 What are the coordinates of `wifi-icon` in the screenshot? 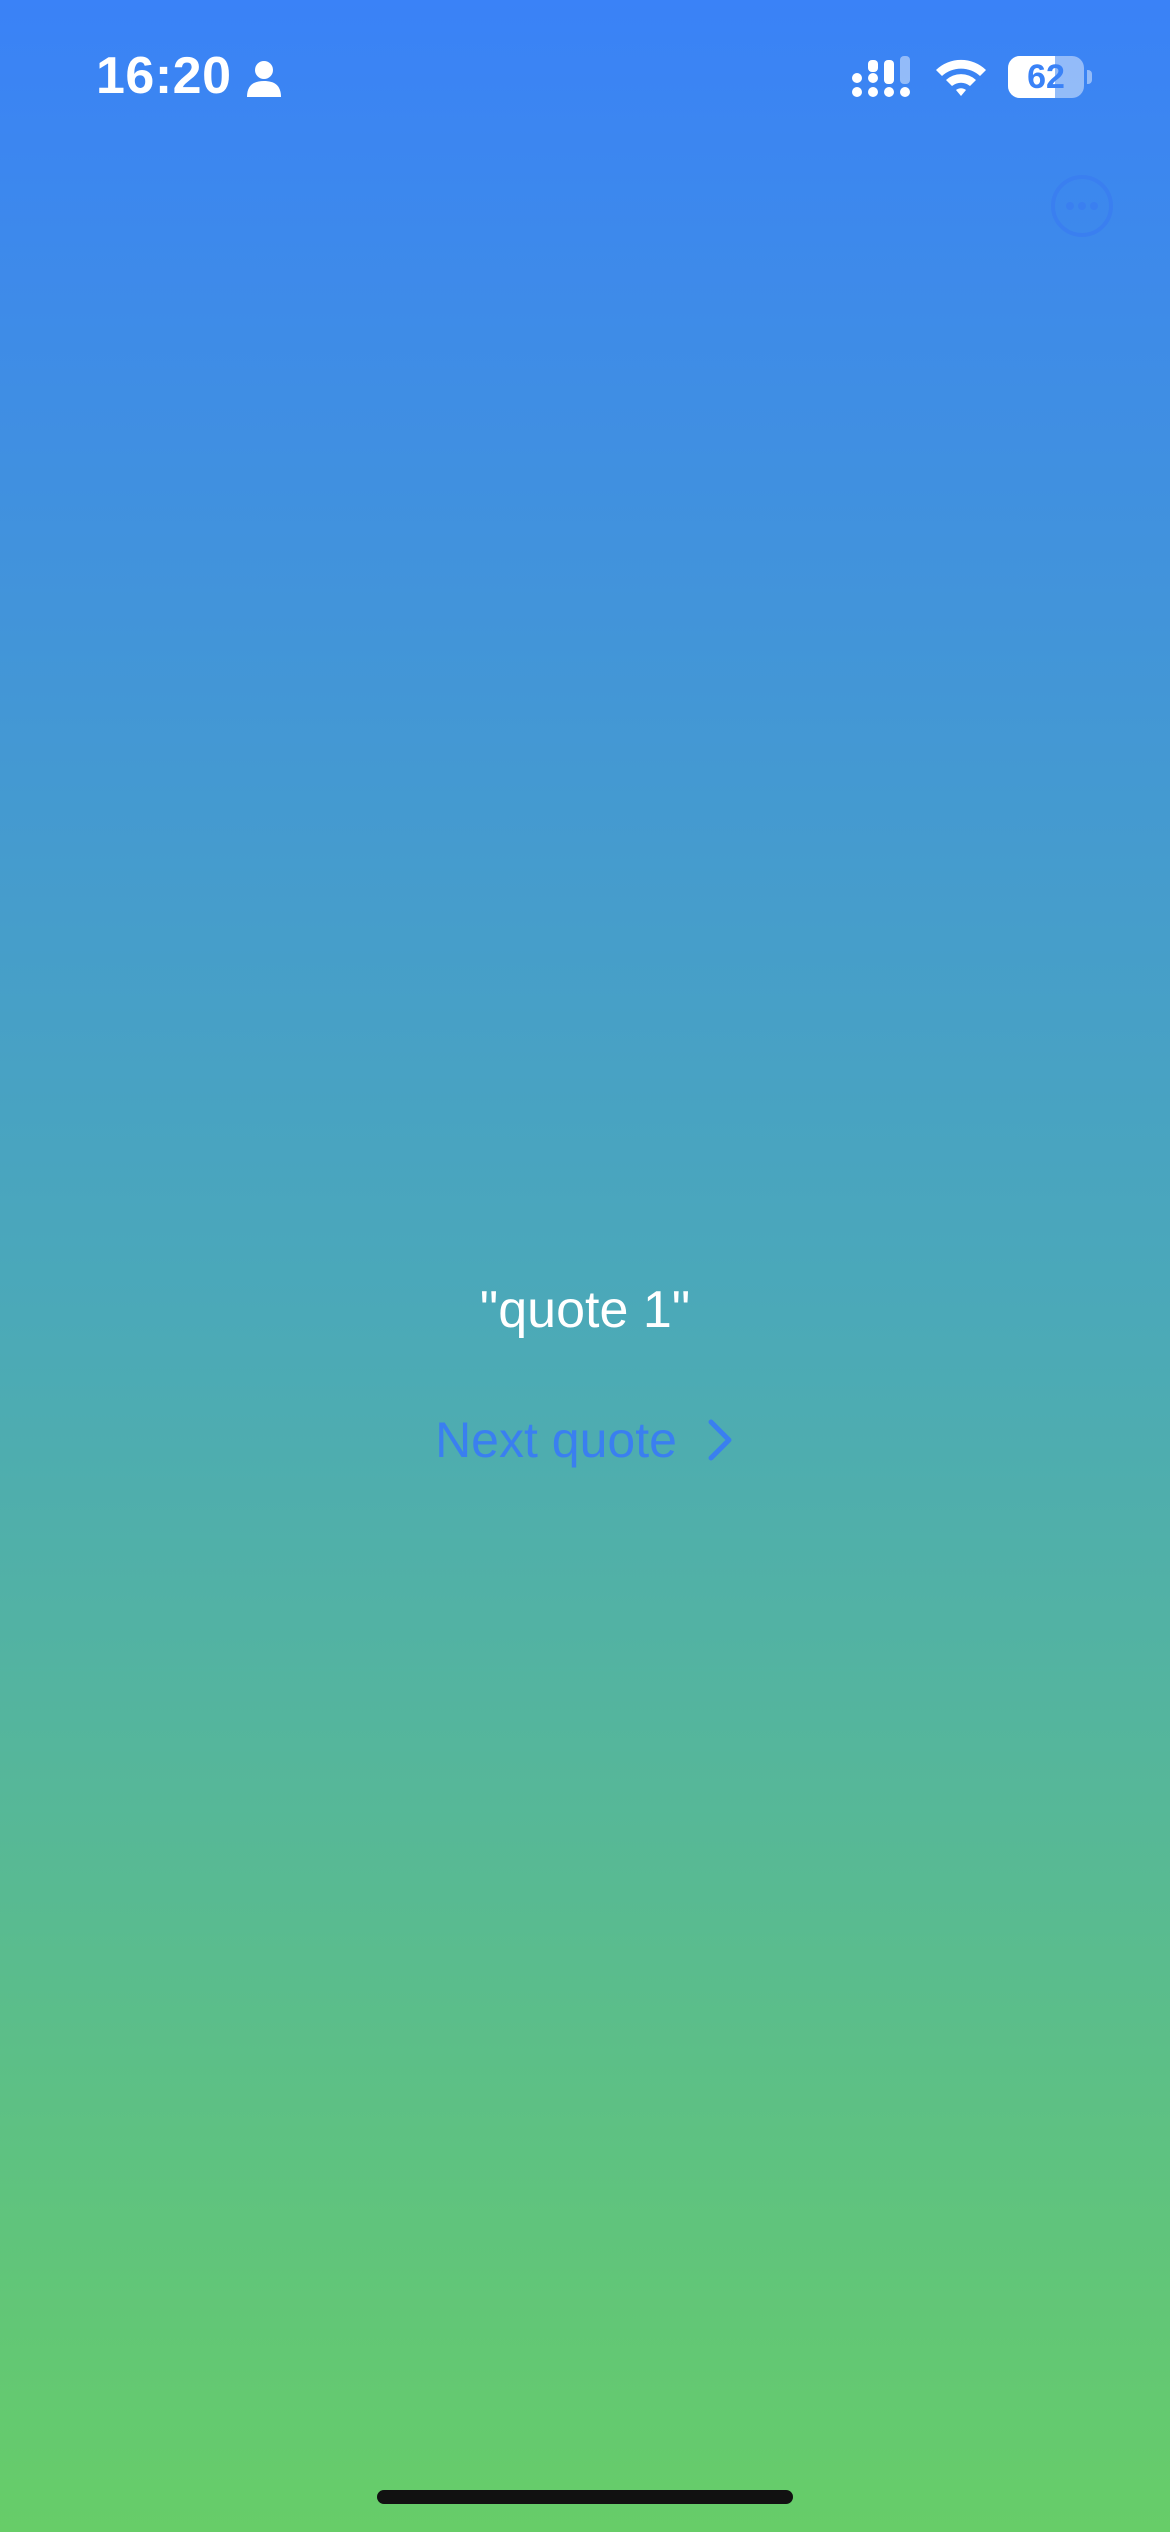 It's located at (961, 77).